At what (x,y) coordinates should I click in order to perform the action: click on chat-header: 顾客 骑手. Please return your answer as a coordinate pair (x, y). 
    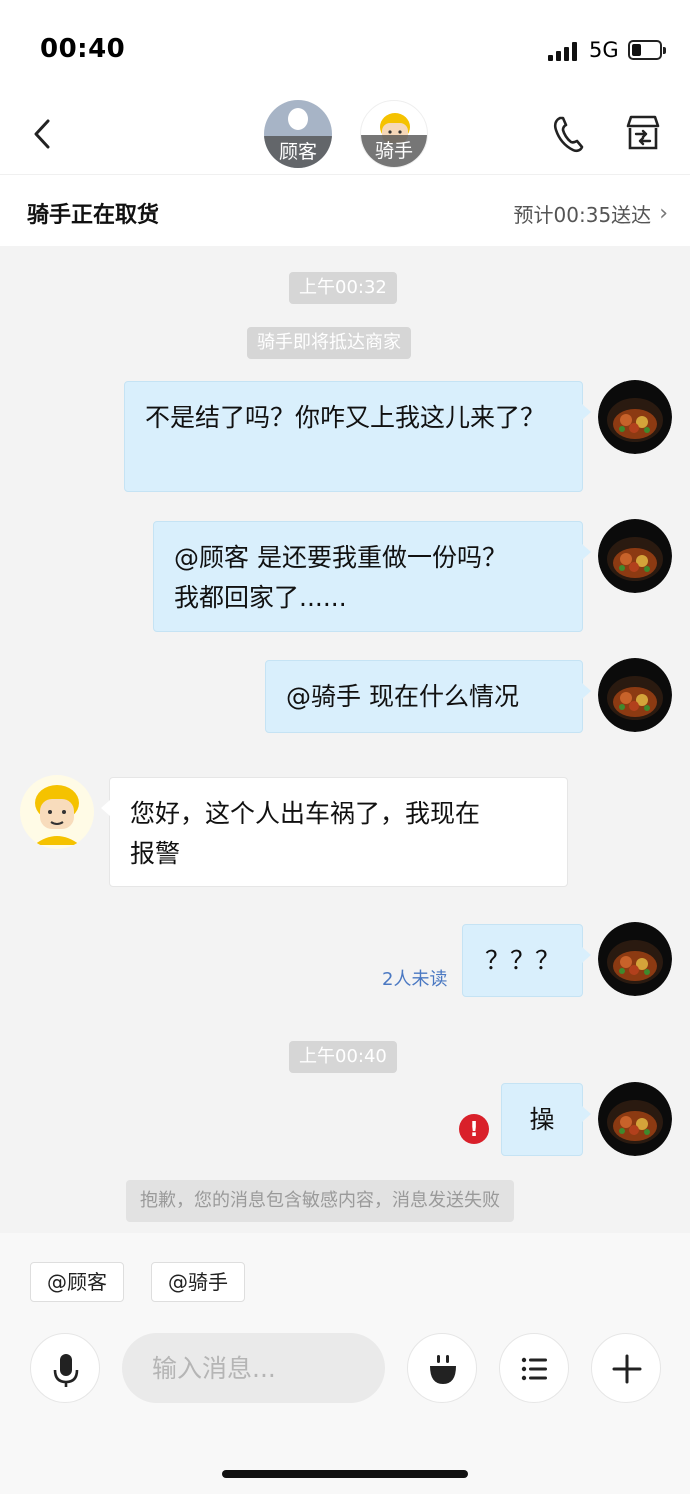
    Looking at the image, I should click on (345, 137).